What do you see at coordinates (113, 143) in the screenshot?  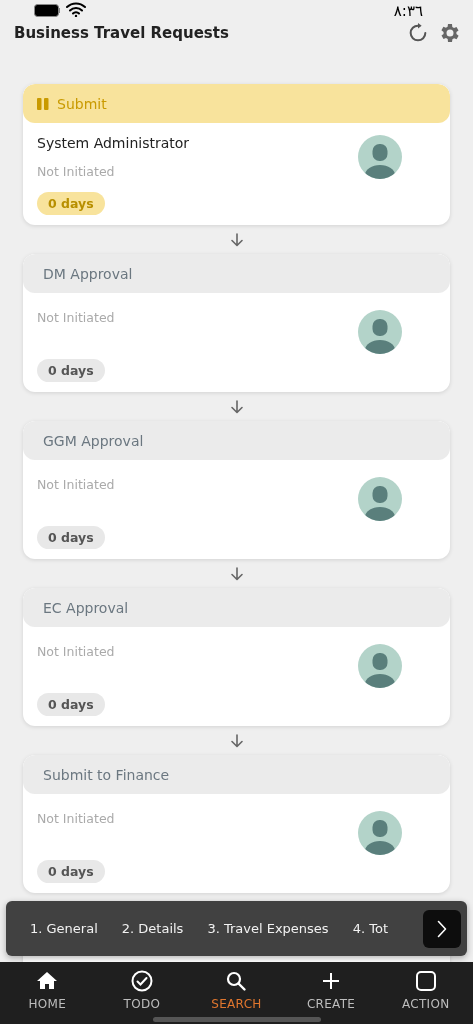 I see `assignee-name: System Administrator` at bounding box center [113, 143].